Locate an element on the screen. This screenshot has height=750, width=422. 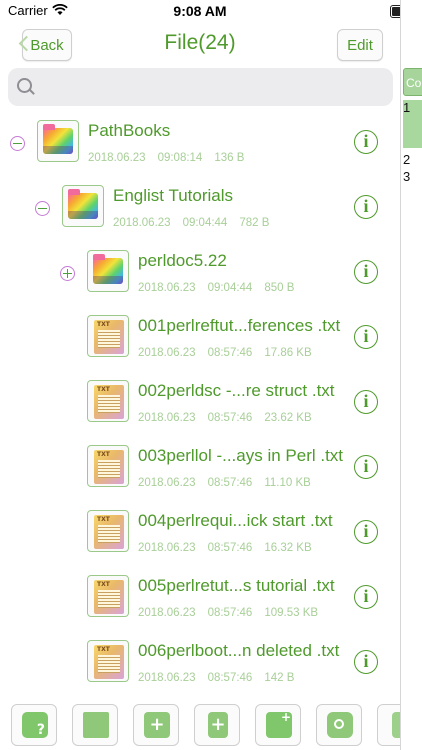
new-folder-button is located at coordinates (156, 725).